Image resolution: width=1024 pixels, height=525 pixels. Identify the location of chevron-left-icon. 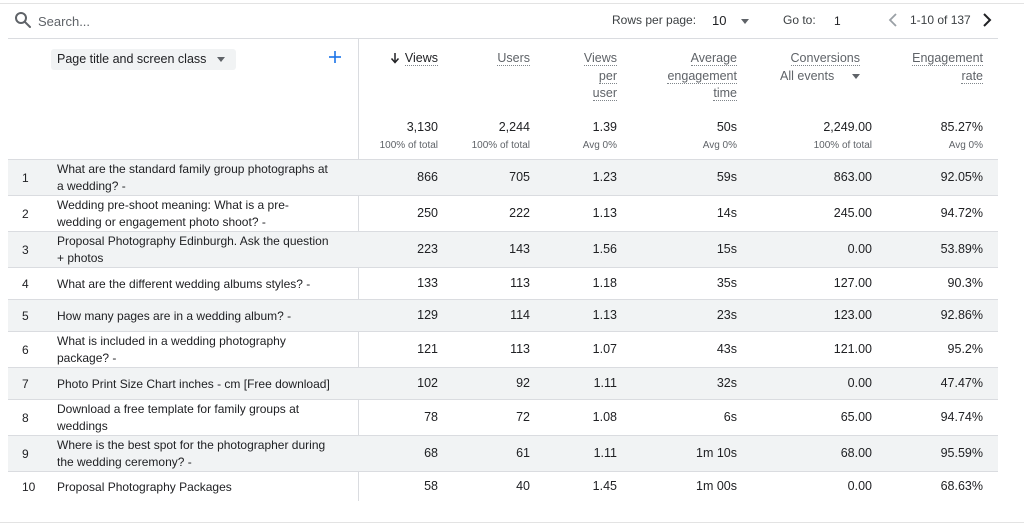
(893, 20).